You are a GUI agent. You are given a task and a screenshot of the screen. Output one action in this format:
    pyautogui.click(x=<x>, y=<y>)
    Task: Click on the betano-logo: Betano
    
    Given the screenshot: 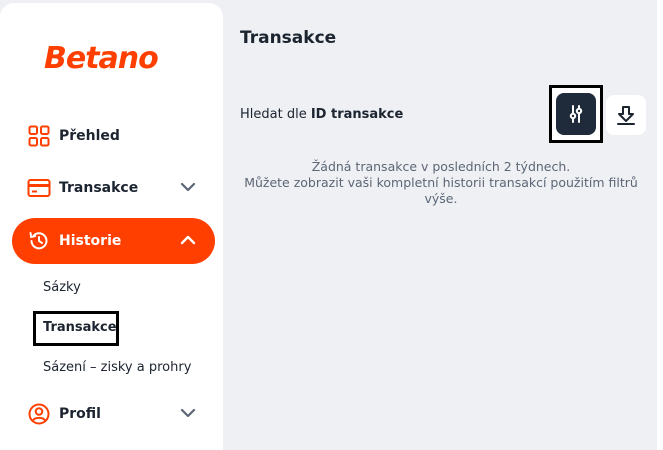 What is the action you would take?
    pyautogui.click(x=101, y=58)
    